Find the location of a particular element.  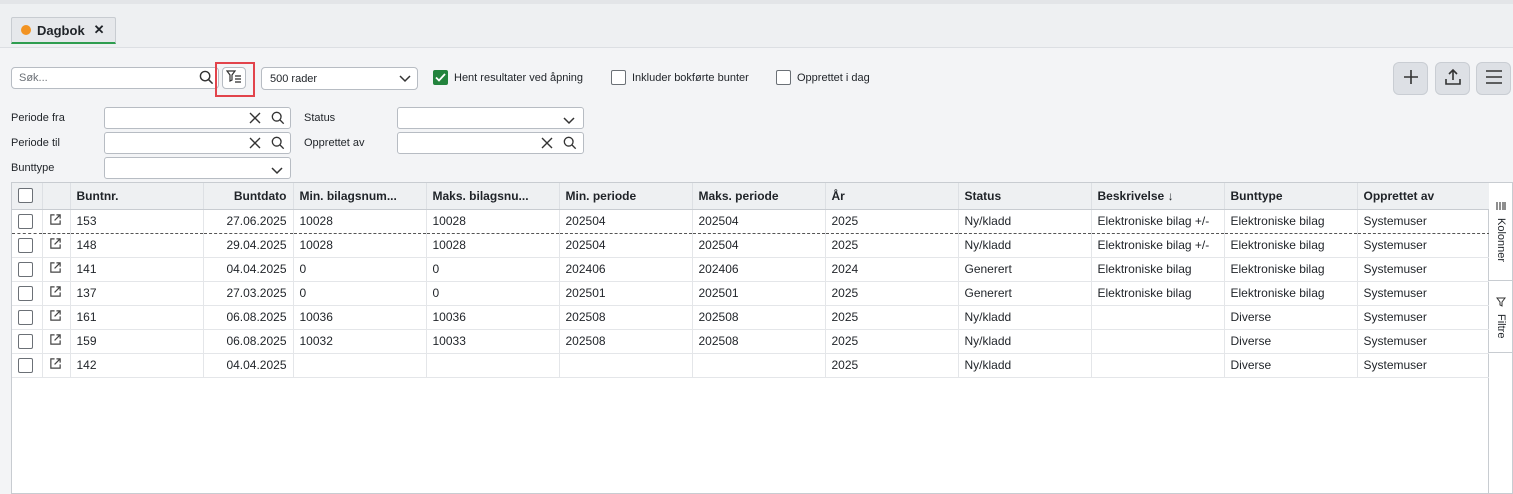

tab-columns: Kolonner is located at coordinates (1501, 239).